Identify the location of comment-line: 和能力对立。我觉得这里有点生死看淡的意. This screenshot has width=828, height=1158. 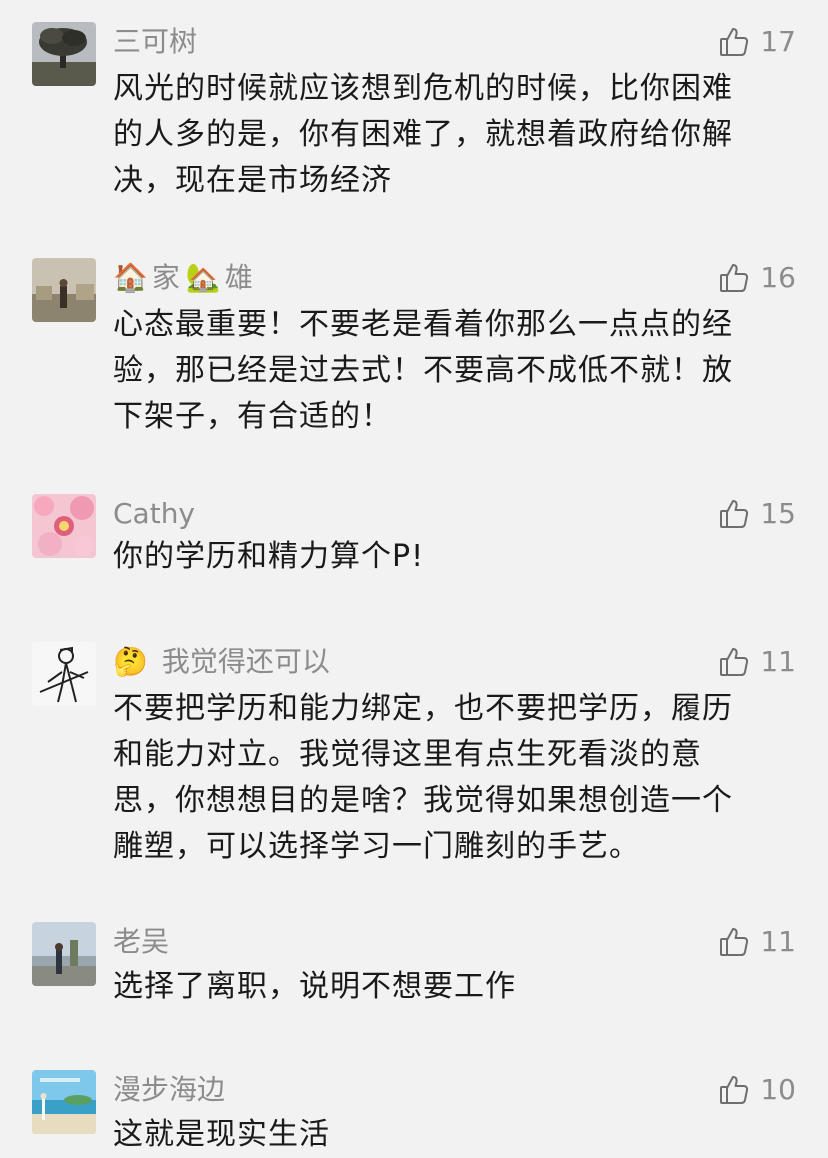
(407, 754).